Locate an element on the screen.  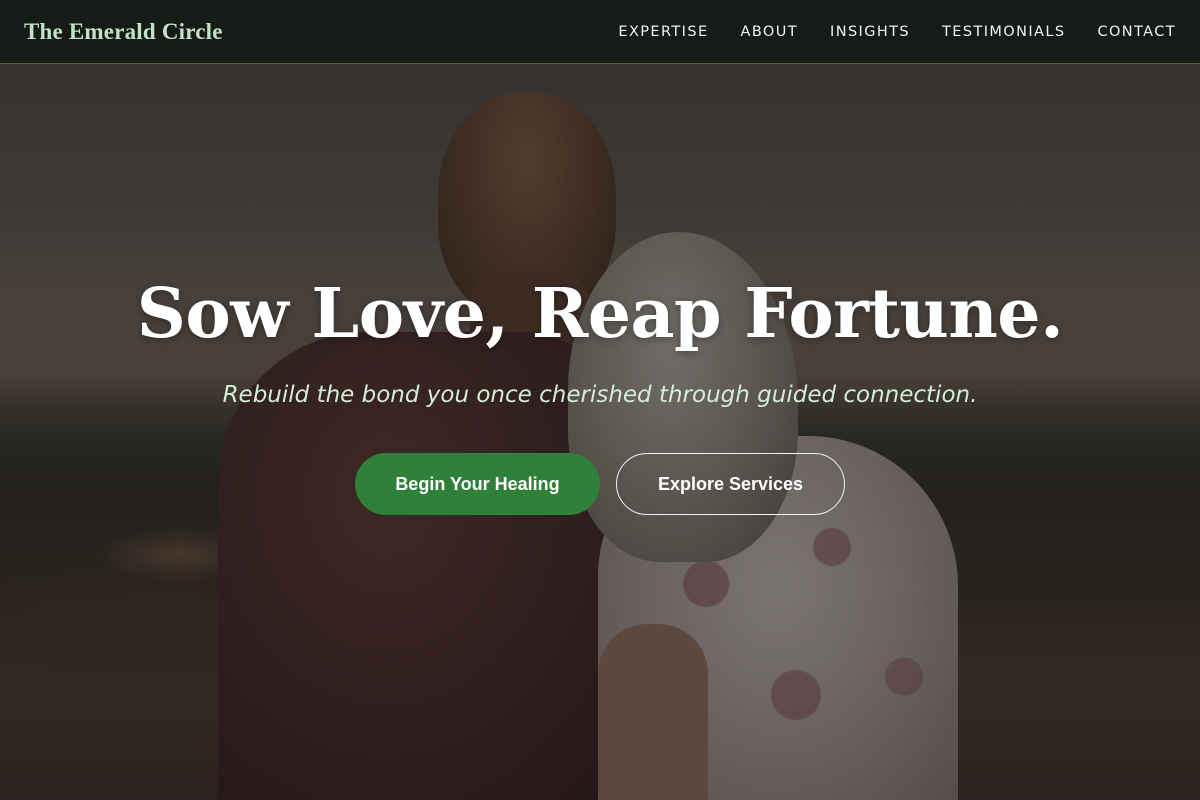
begin-healing-button: Begin Your Healing is located at coordinates (477, 484).